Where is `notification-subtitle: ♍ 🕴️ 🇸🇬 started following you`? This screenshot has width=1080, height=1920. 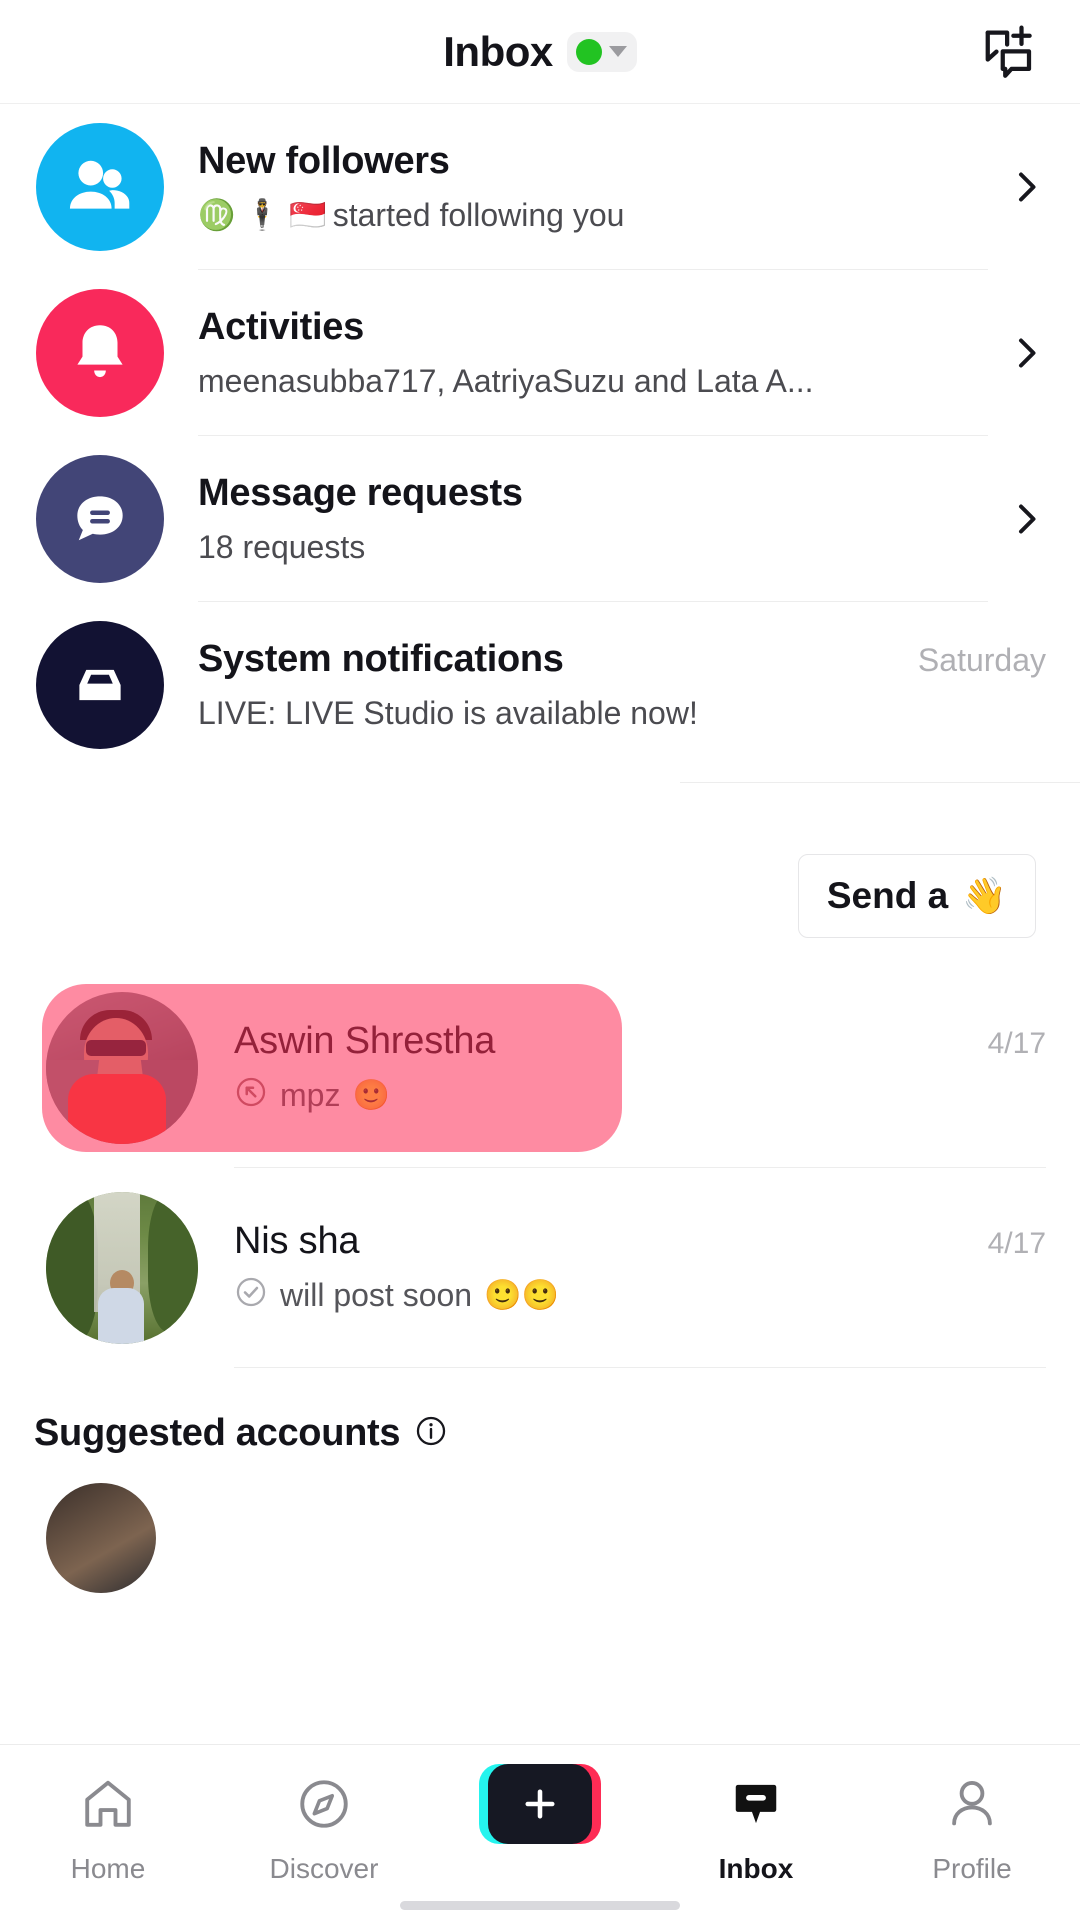 notification-subtitle: ♍ 🕴️ 🇸🇬 started following you is located at coordinates (593, 215).